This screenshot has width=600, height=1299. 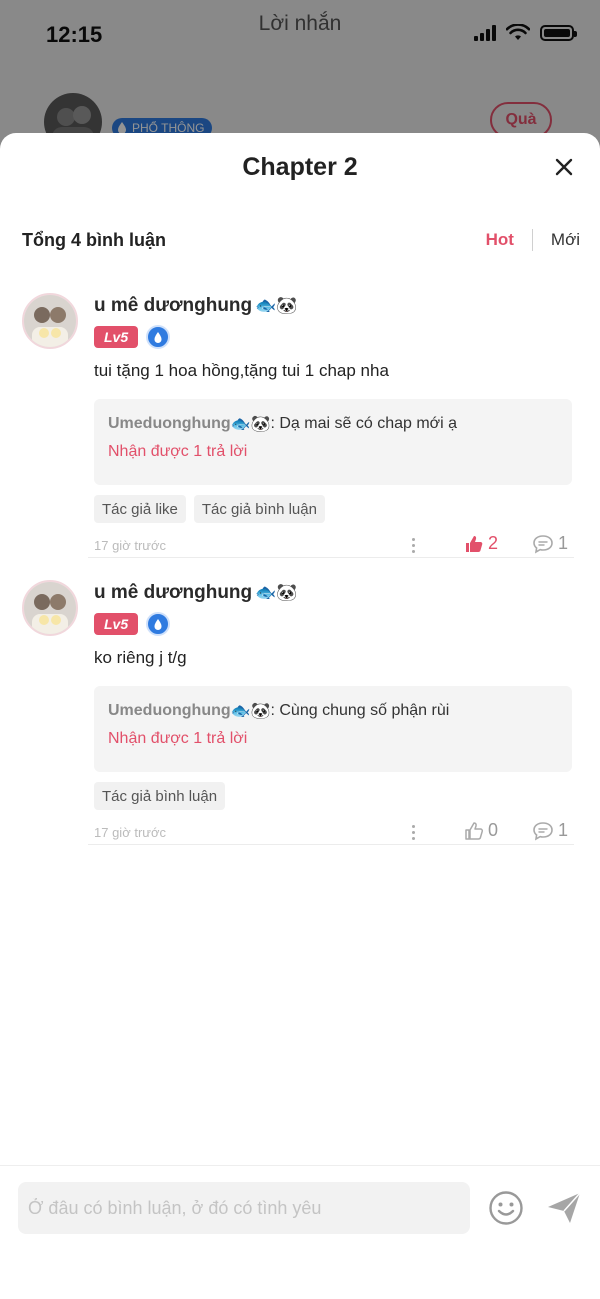 I want to click on comment-input-bar, so click(x=300, y=1232).